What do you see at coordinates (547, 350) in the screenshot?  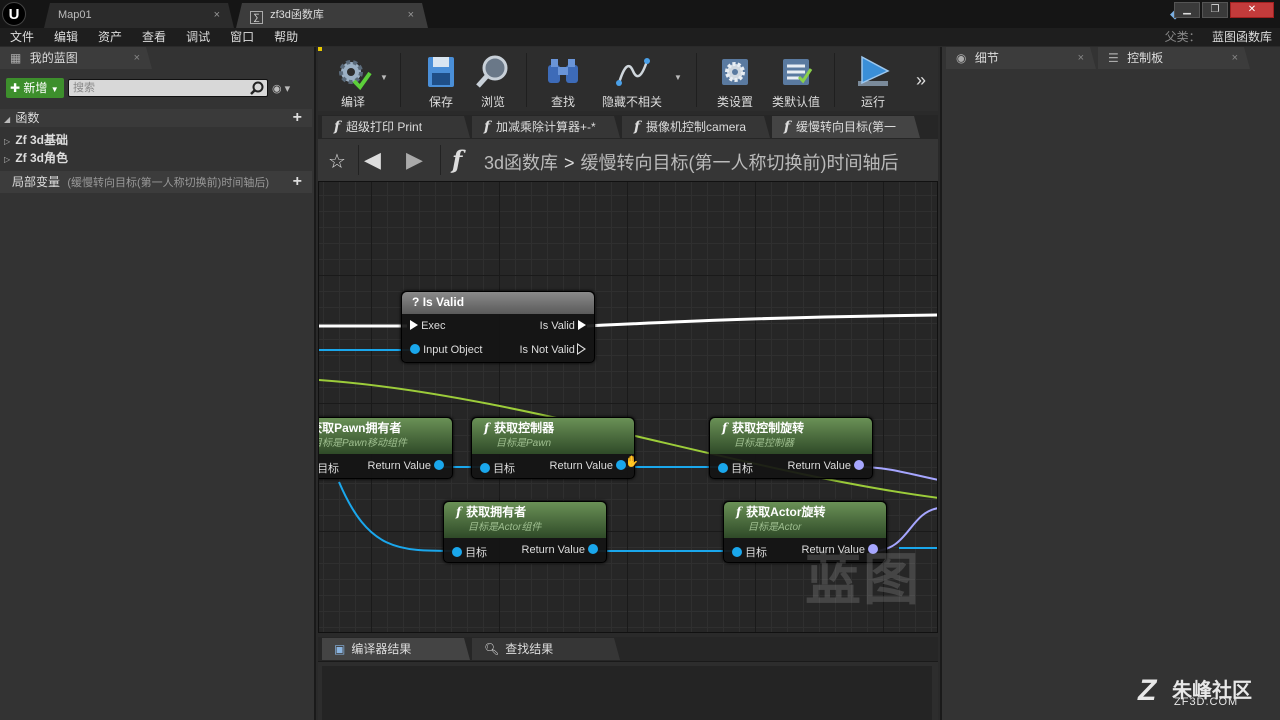 I see `pin-label: Is Not Valid` at bounding box center [547, 350].